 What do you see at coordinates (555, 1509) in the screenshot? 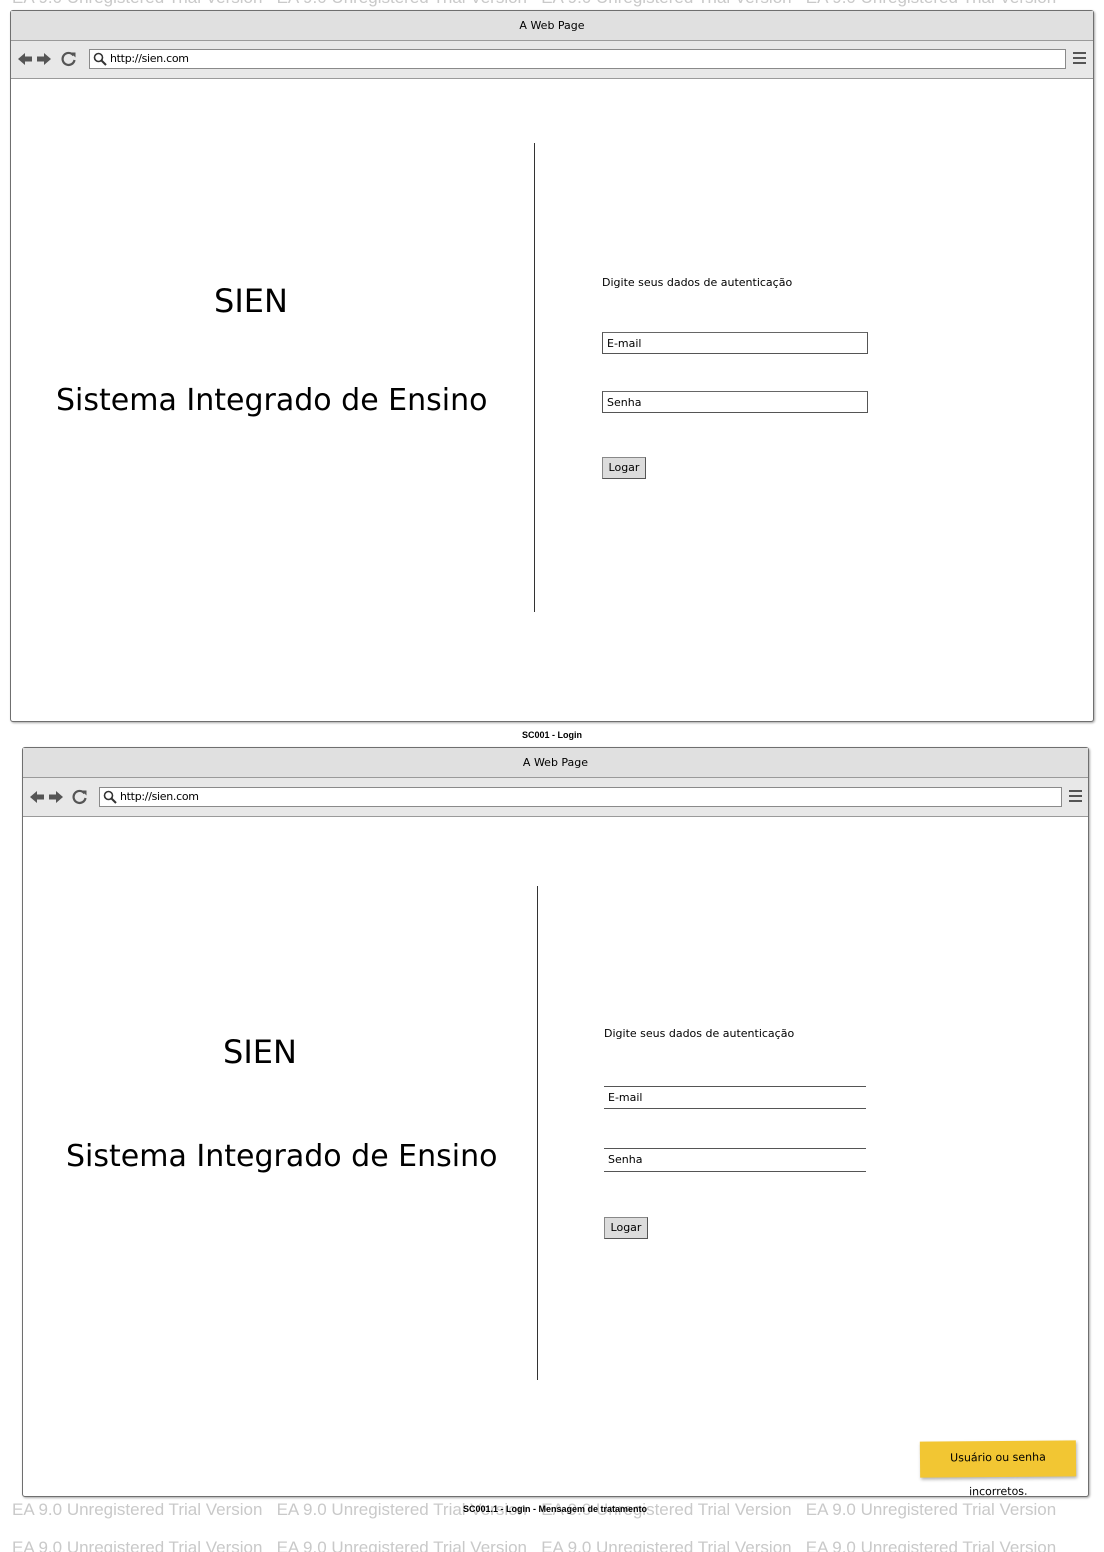
I see `screen-caption: SC001.1 - Login - Mensagem de tratamento` at bounding box center [555, 1509].